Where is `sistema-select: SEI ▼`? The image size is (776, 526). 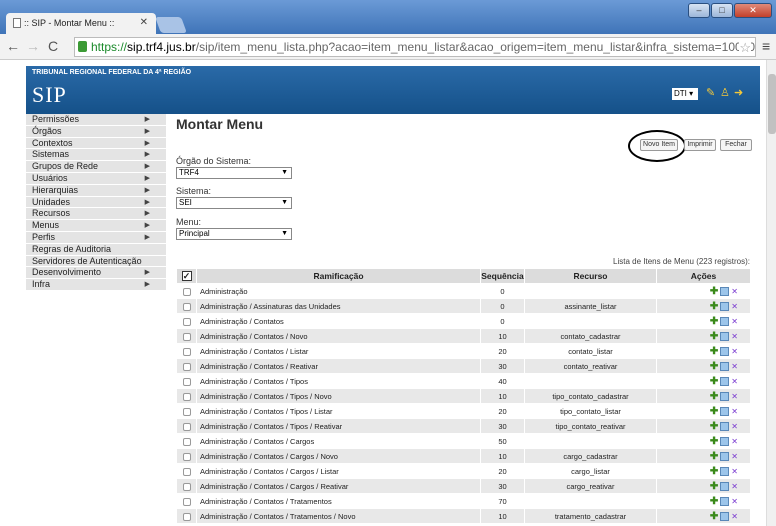
sistema-select: SEI ▼ is located at coordinates (234, 203).